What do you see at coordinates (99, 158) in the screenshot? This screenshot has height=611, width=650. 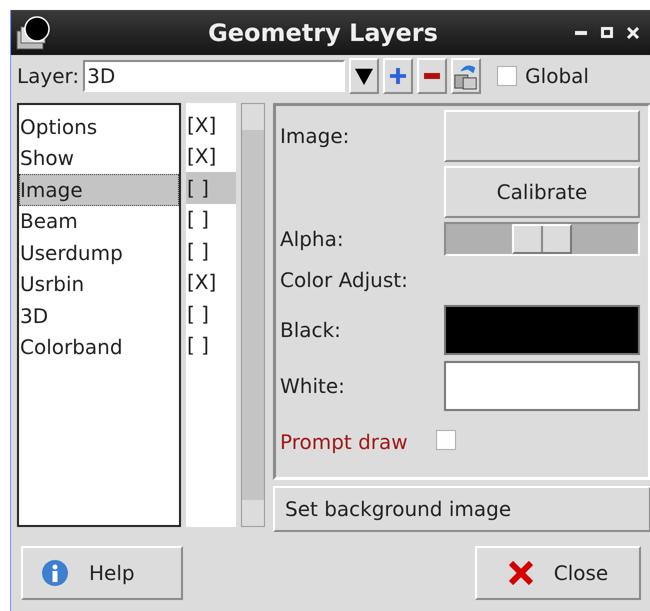 I see `layer-item: Show` at bounding box center [99, 158].